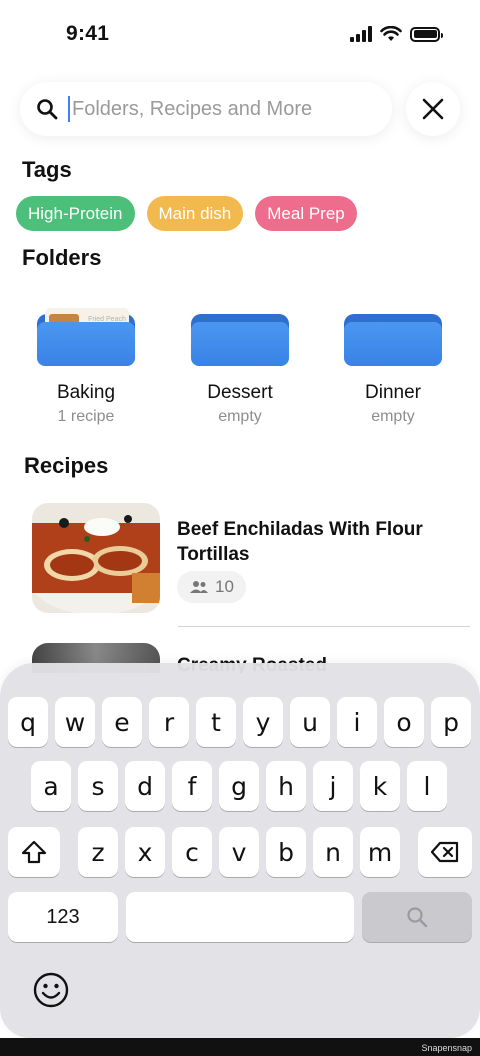 This screenshot has height=1056, width=480. I want to click on key-d: d, so click(145, 786).